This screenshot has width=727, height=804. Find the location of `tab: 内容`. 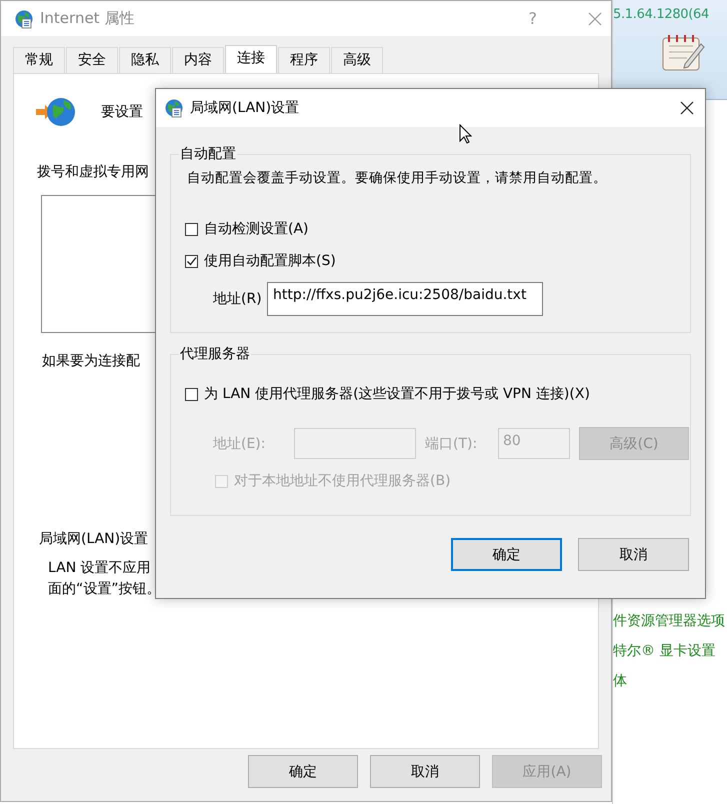

tab: 内容 is located at coordinates (198, 60).